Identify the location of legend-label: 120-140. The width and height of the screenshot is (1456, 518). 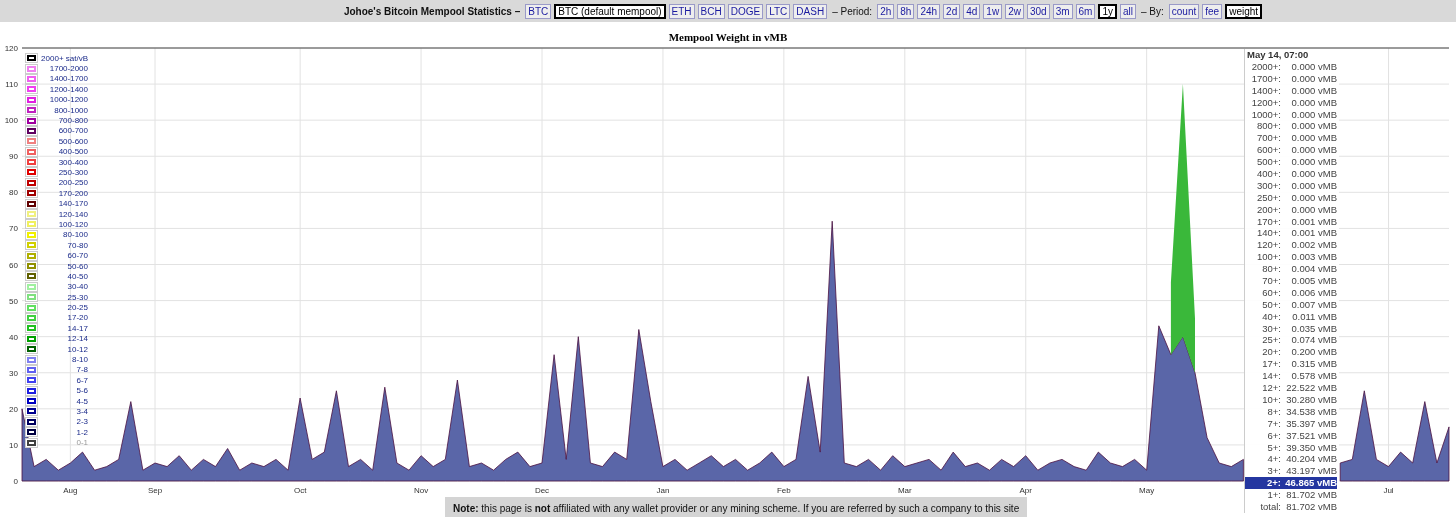
(64, 214).